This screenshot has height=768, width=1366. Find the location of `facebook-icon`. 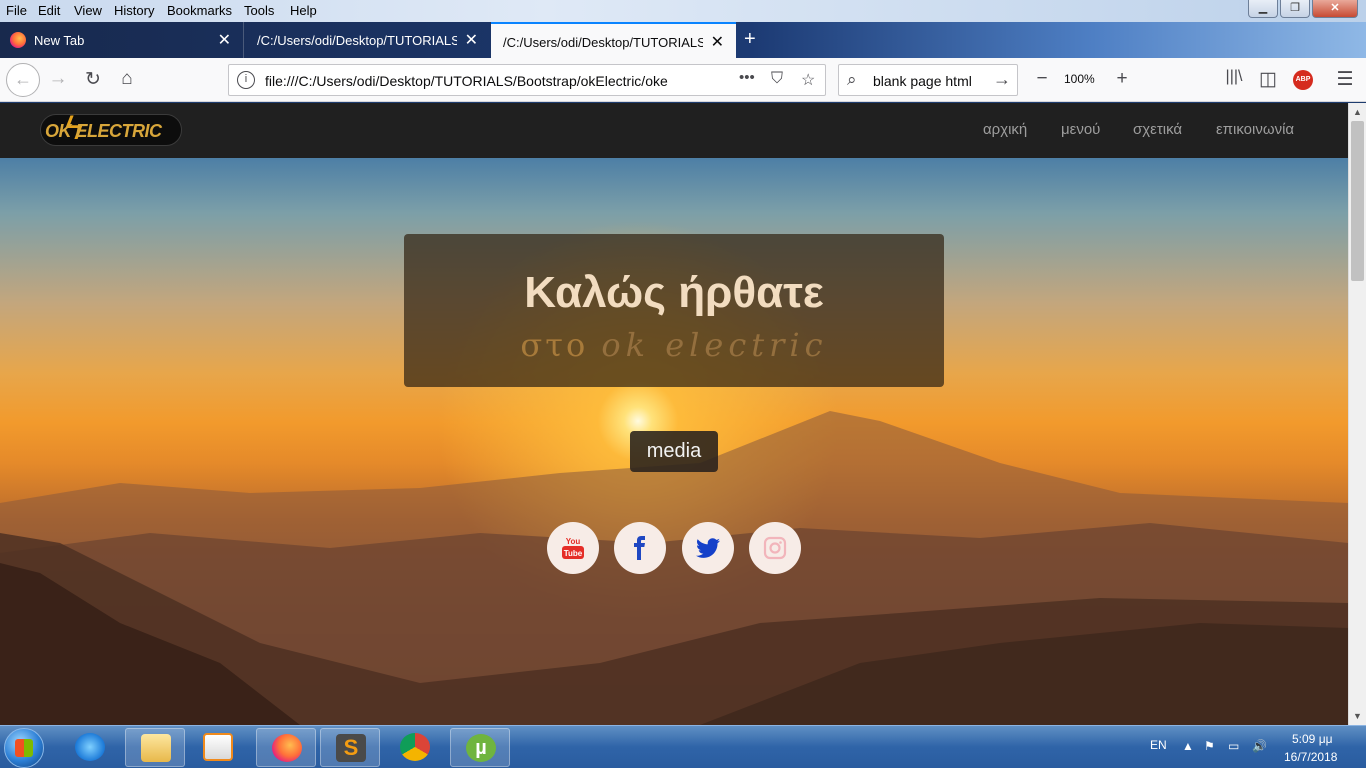

facebook-icon is located at coordinates (639, 548).